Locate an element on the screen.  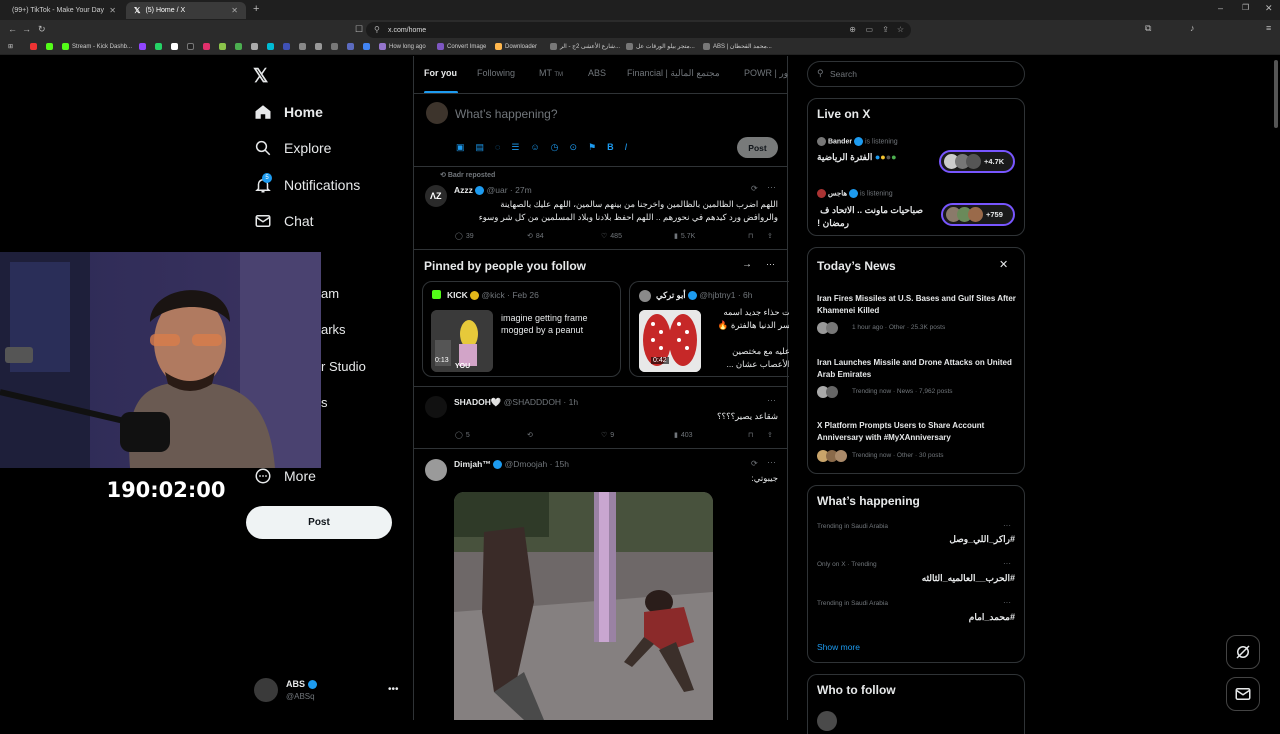
nav-partial-label: arks is located at coordinates (333, 329).